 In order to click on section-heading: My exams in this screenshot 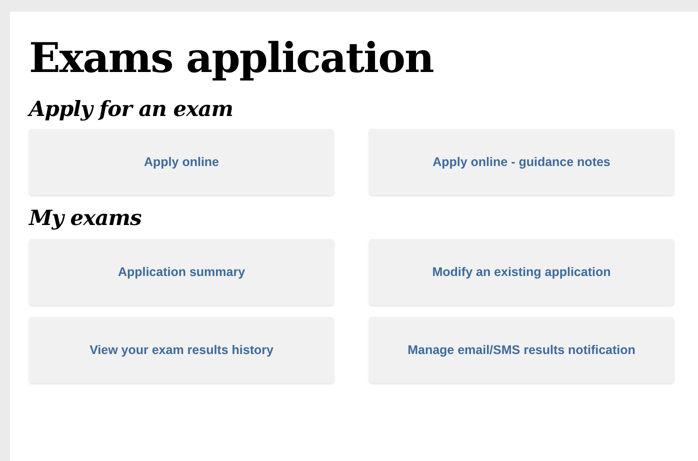, I will do `click(85, 218)`.